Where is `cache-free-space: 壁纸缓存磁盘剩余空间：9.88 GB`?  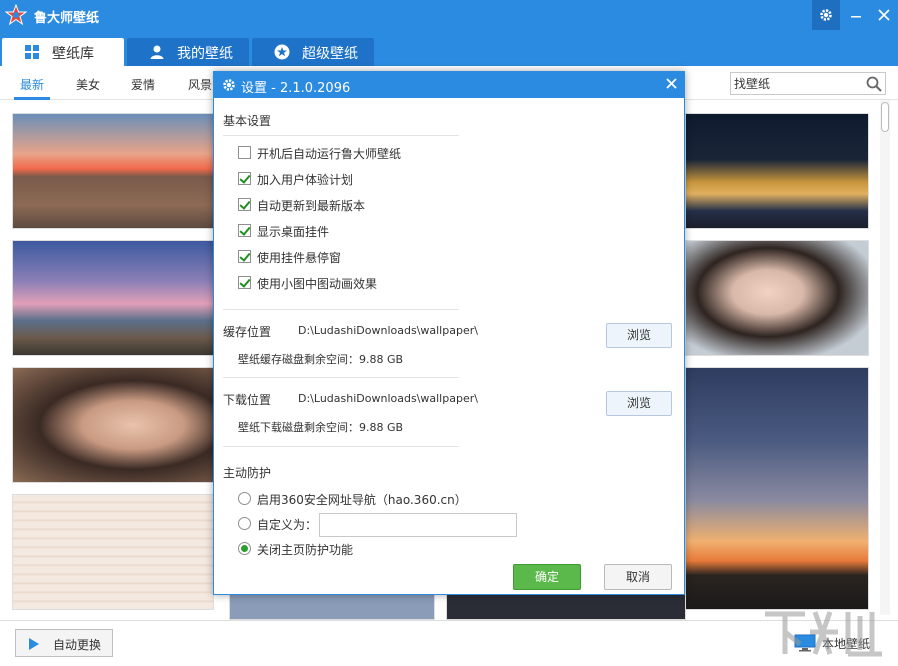 cache-free-space: 壁纸缓存磁盘剩余空间：9.88 GB is located at coordinates (321, 359).